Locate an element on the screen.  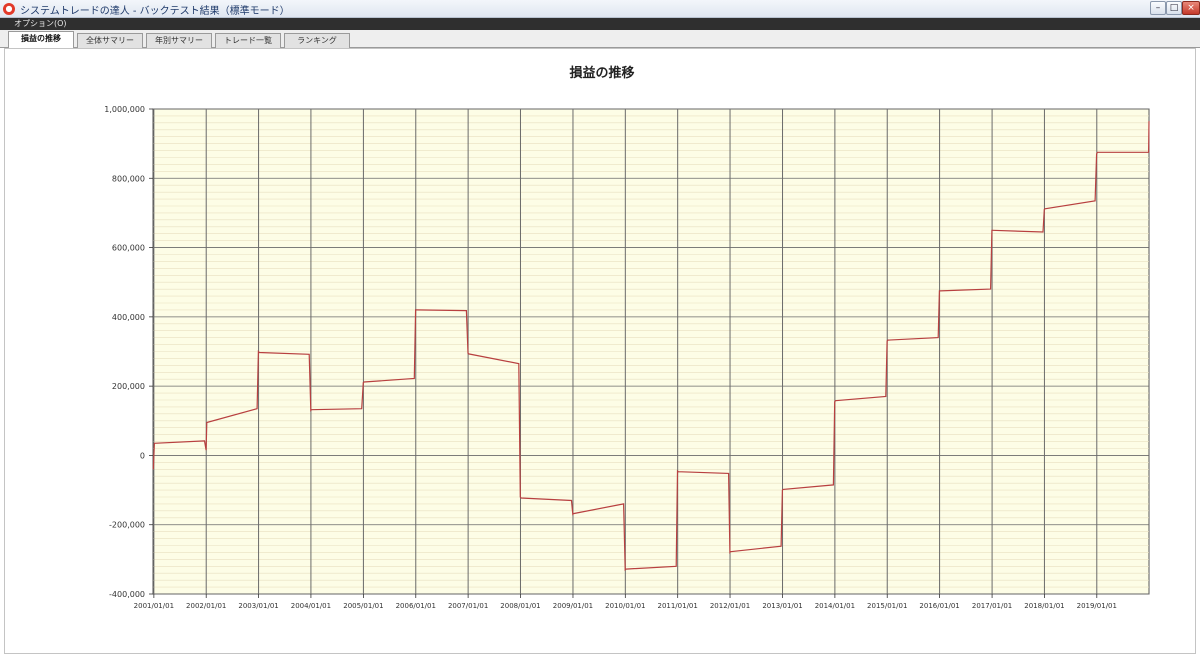
y-tick-label: -200,000 is located at coordinates (127, 525).